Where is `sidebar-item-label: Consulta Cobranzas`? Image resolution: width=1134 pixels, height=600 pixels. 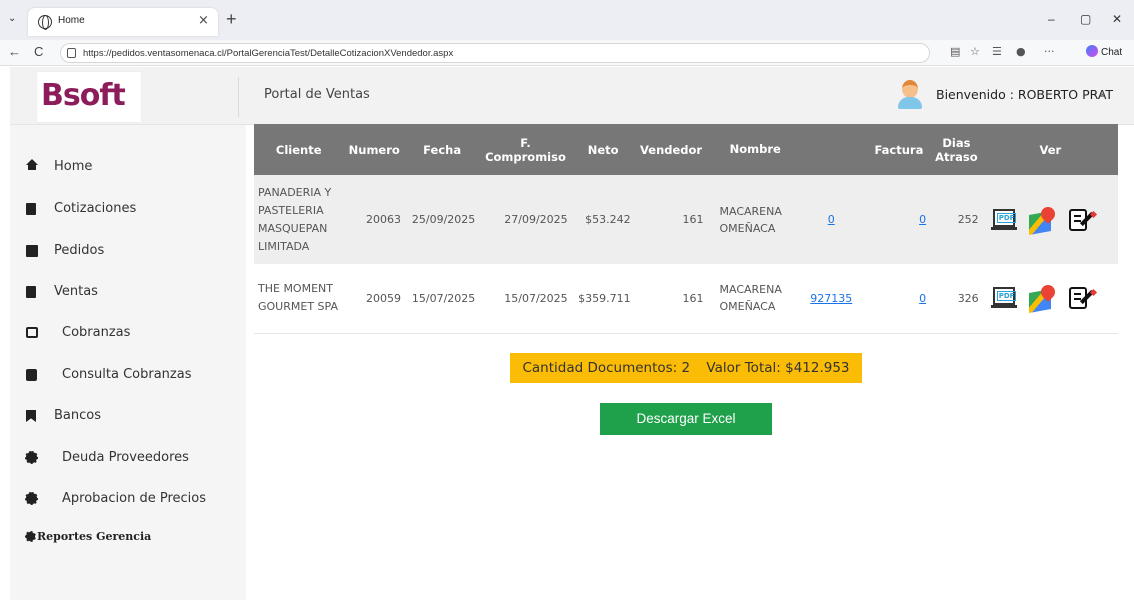 sidebar-item-label: Consulta Cobranzas is located at coordinates (127, 374).